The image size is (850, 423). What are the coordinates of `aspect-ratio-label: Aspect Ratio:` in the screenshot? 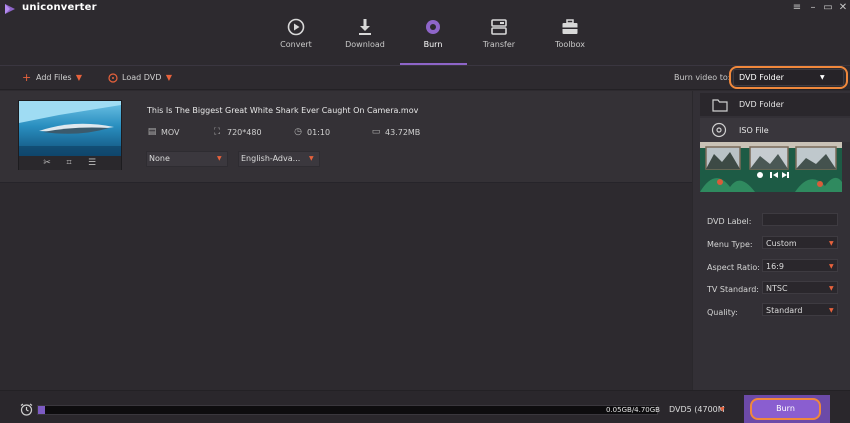 It's located at (733, 267).